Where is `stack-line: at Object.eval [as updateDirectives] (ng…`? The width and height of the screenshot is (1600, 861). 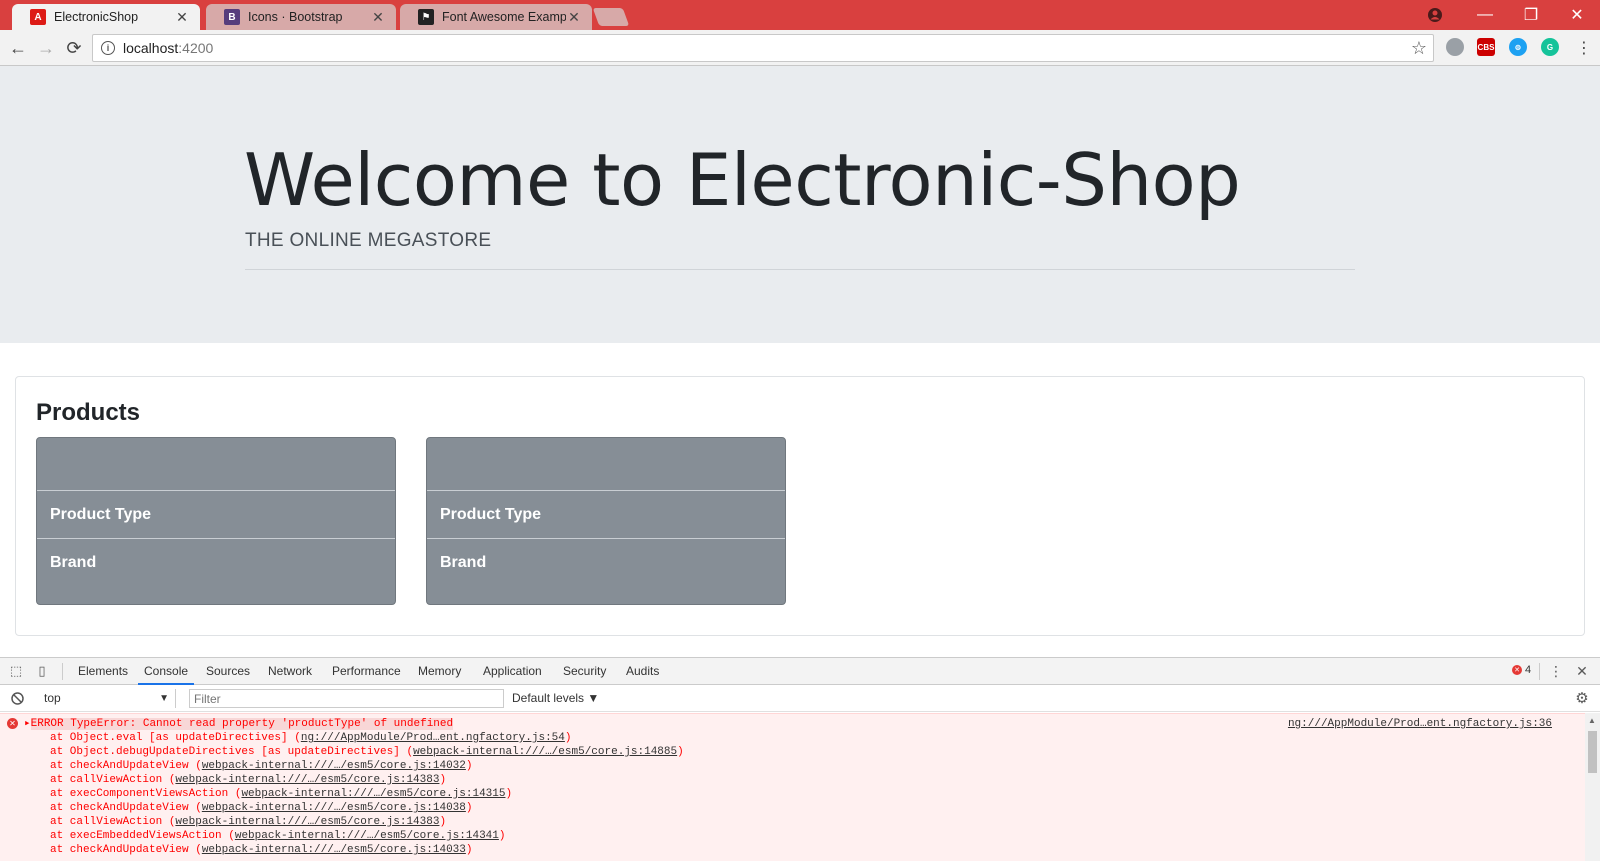
stack-line: at Object.eval [as updateDirectives] (ng… is located at coordinates (311, 738).